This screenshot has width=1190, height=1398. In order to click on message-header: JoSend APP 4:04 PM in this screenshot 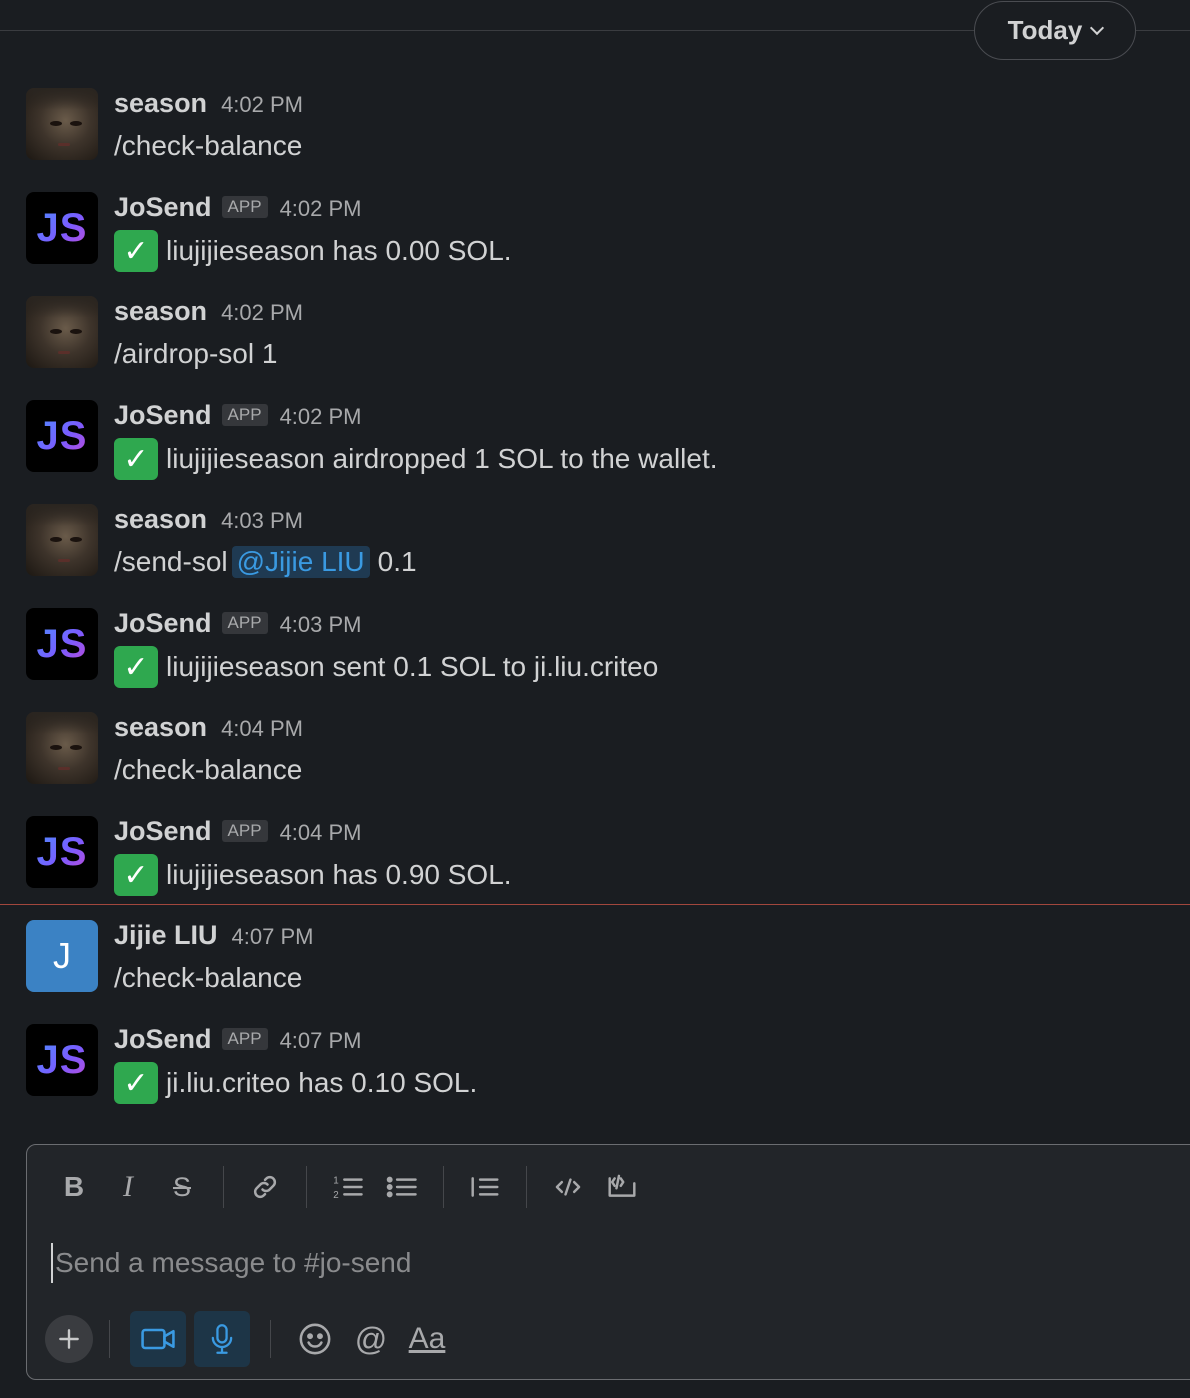, I will do `click(238, 833)`.